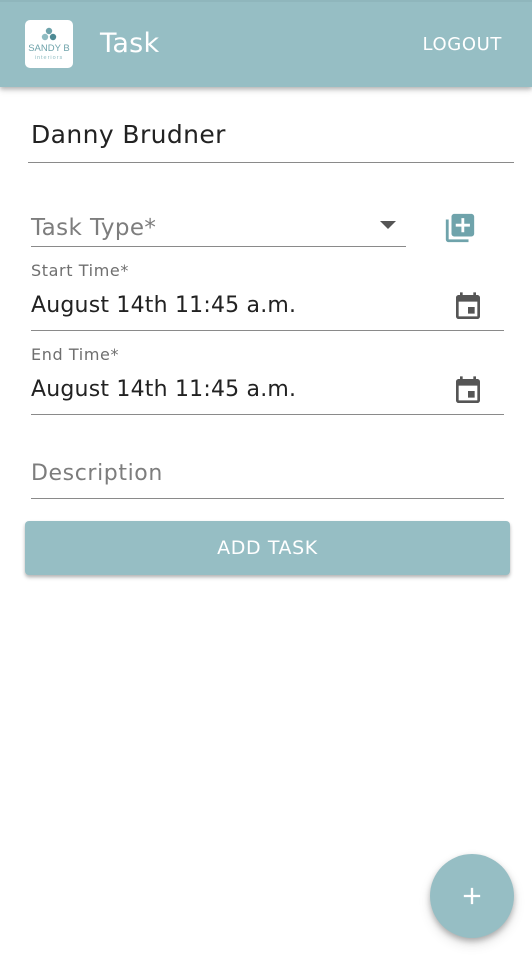 The image size is (532, 958). I want to click on library-add-icon-svg, so click(460, 228).